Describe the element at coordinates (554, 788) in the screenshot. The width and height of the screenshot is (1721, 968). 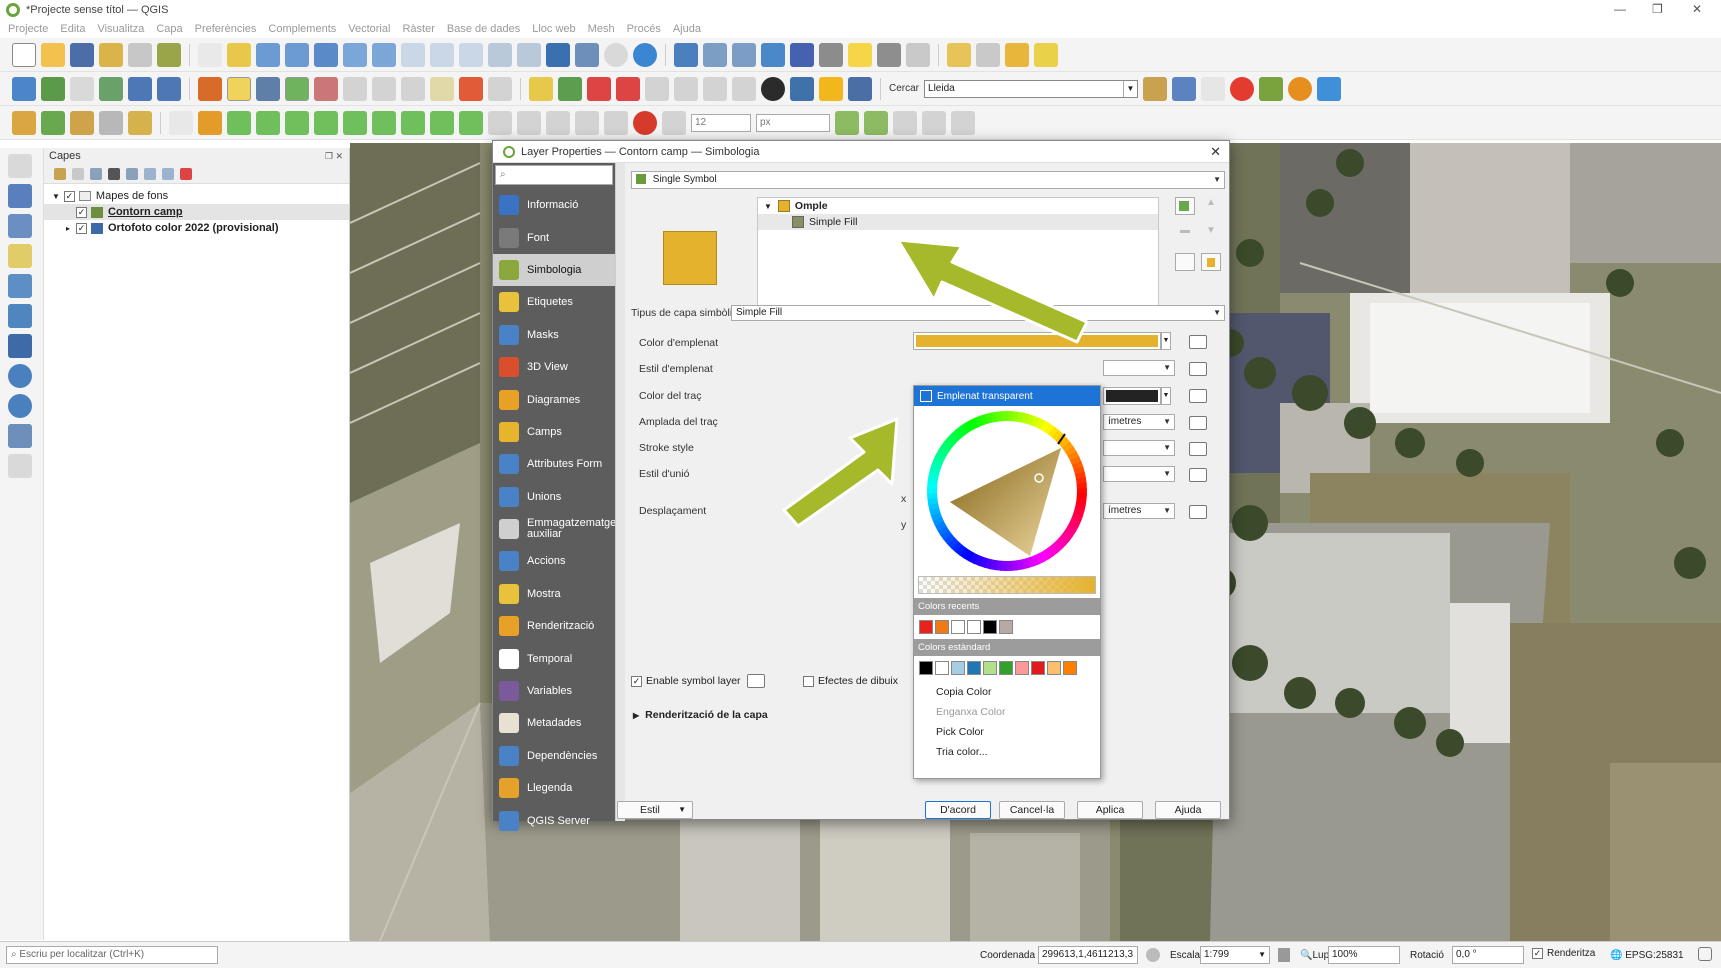
I see `dialog-tab-llegenda: Llegenda` at that location.